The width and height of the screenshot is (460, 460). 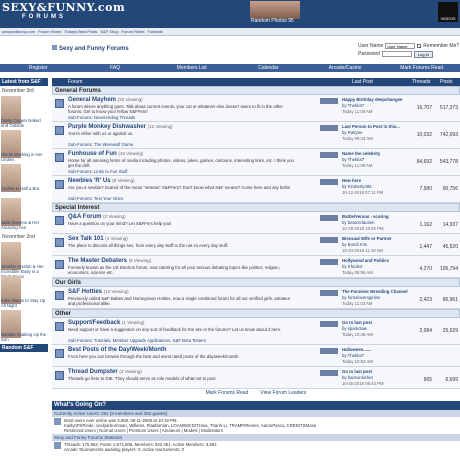 I want to click on last-post-title: Bisexual Wife or Partner, so click(x=367, y=238).